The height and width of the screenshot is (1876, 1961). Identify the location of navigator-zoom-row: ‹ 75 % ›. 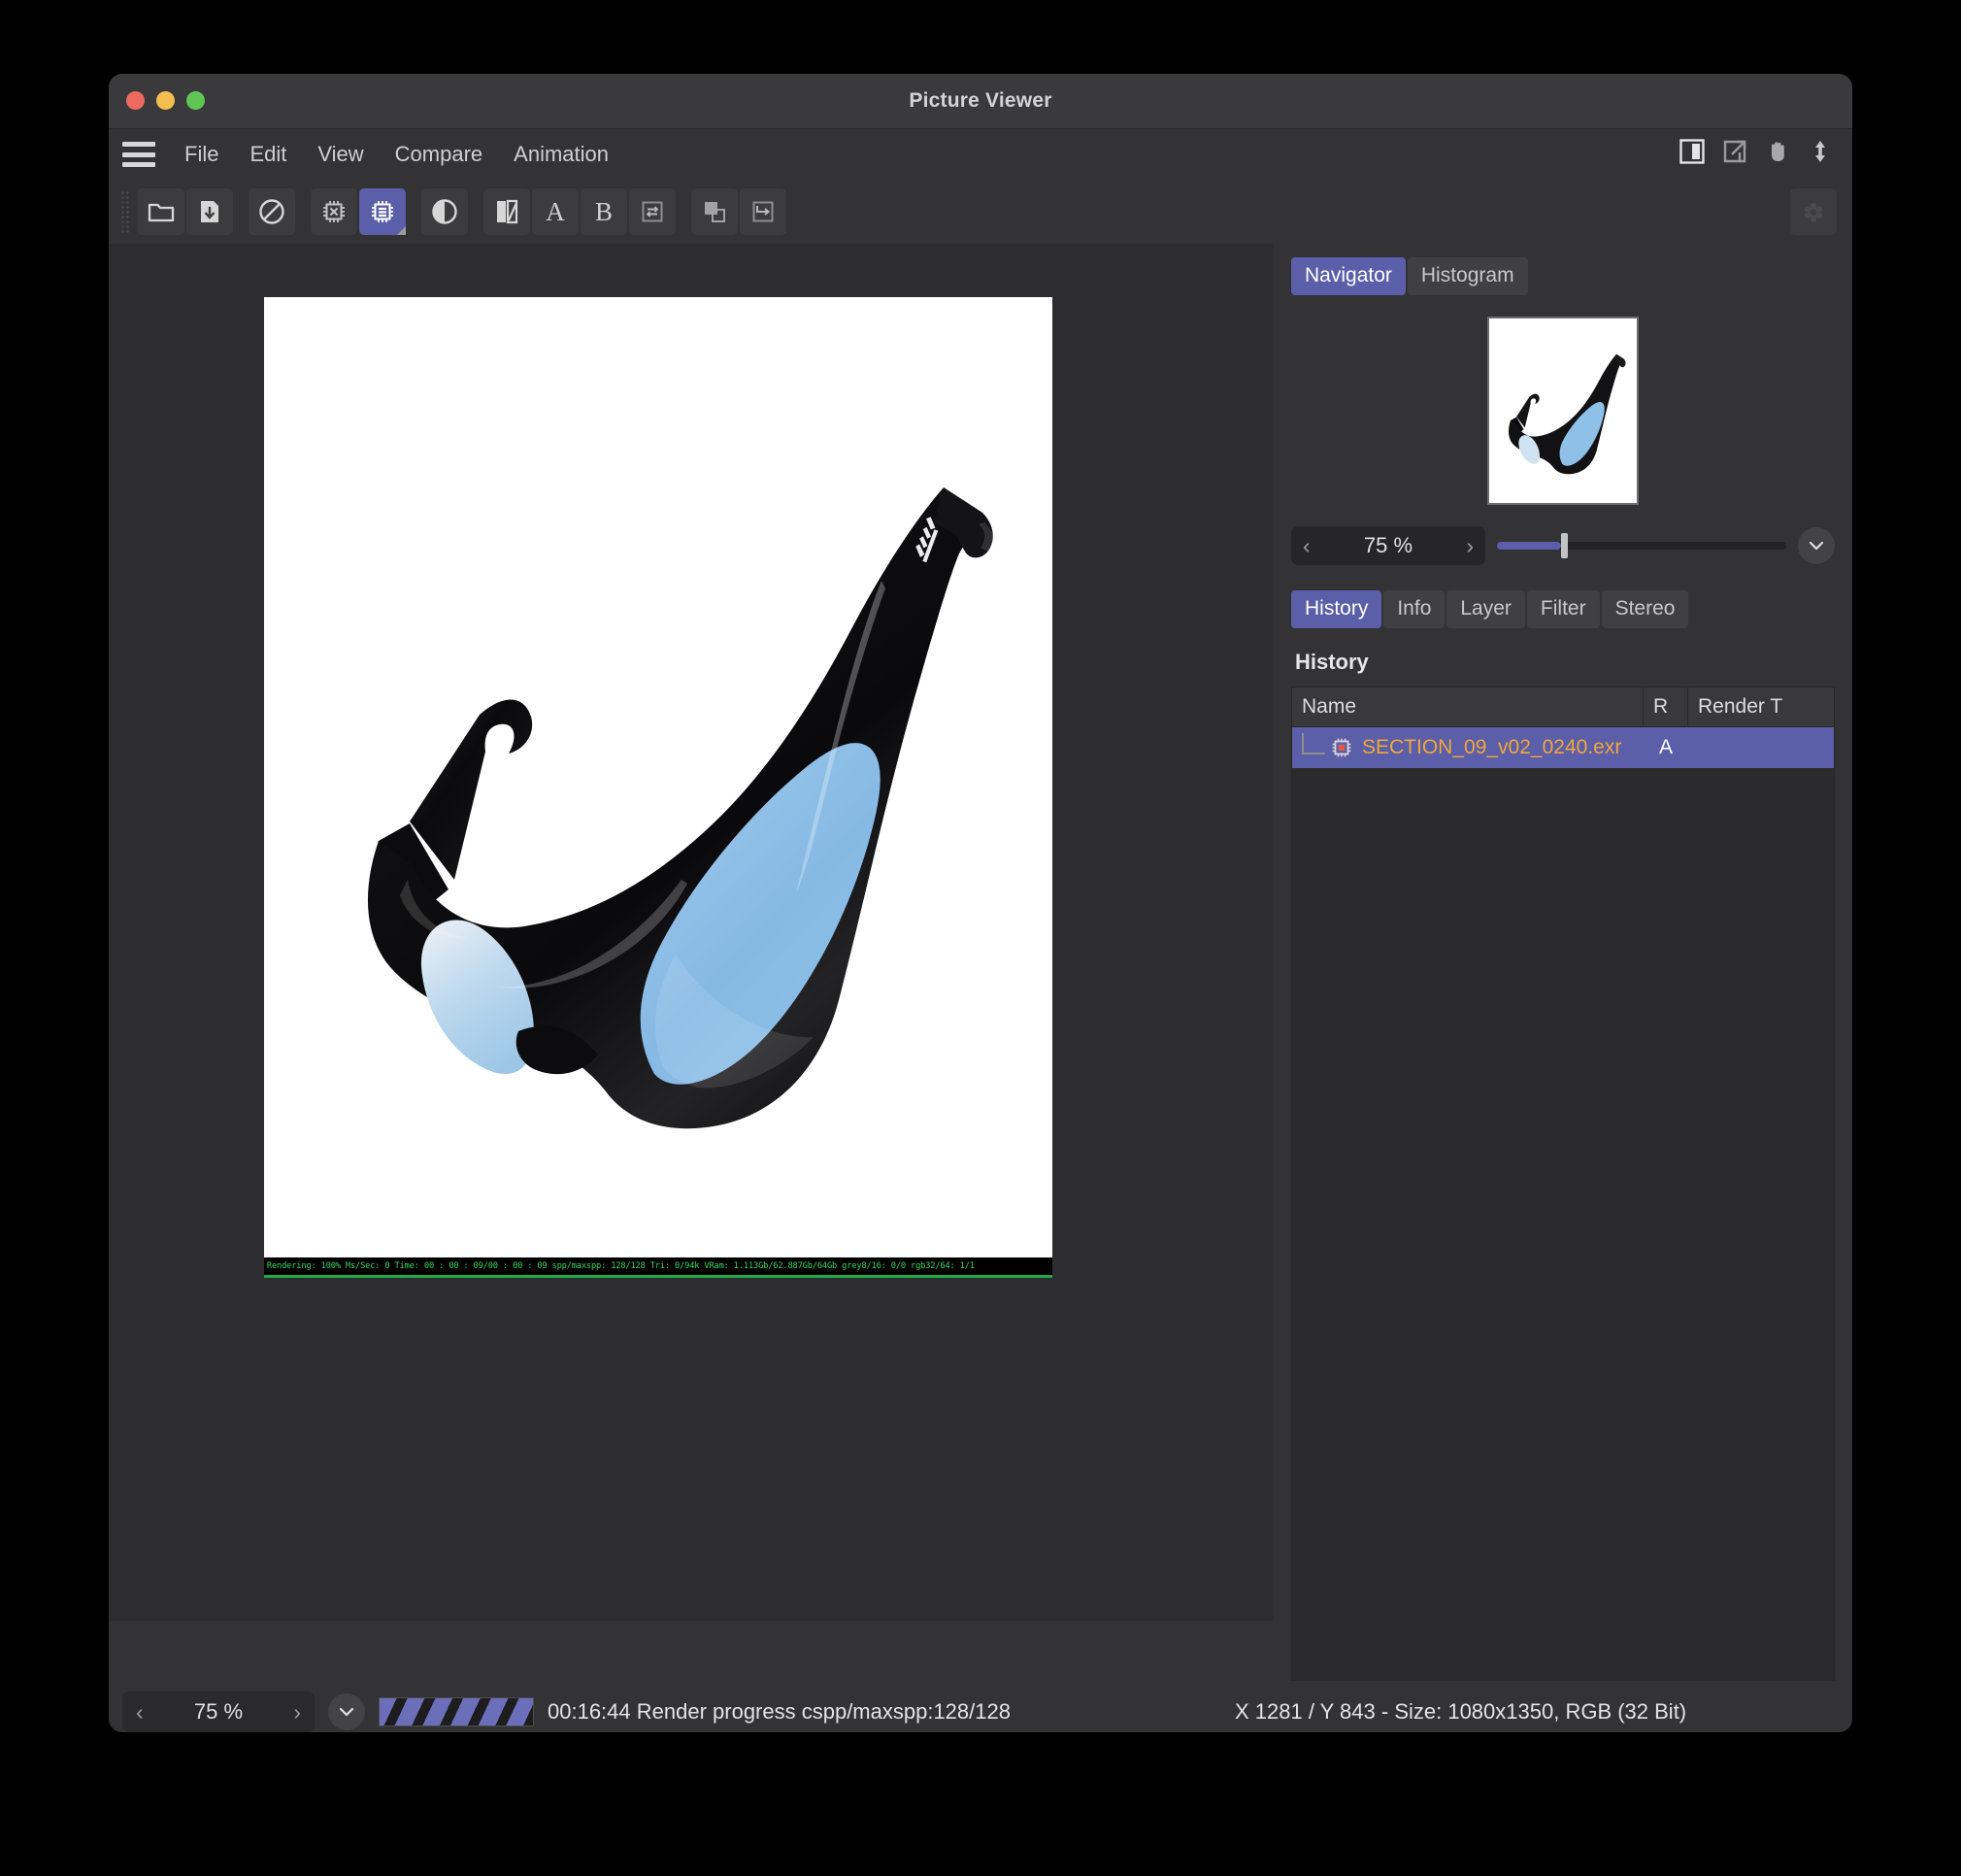
(1563, 545).